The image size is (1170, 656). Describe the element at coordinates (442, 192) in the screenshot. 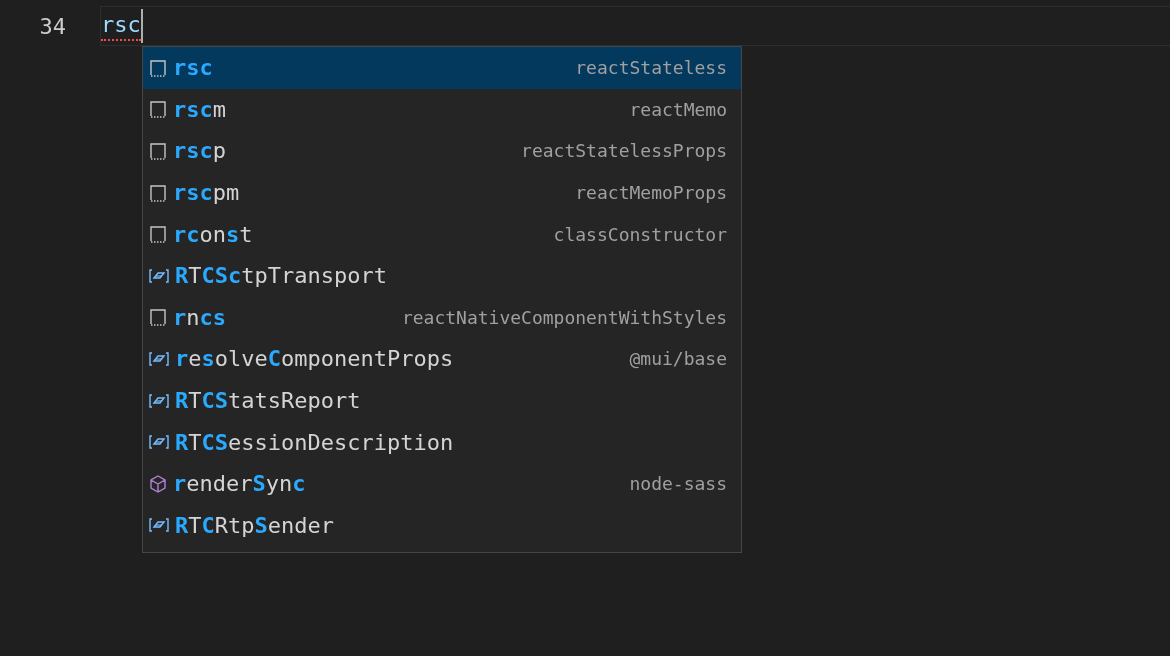

I see `suggestion-item: rscpm reactMemoProps` at that location.